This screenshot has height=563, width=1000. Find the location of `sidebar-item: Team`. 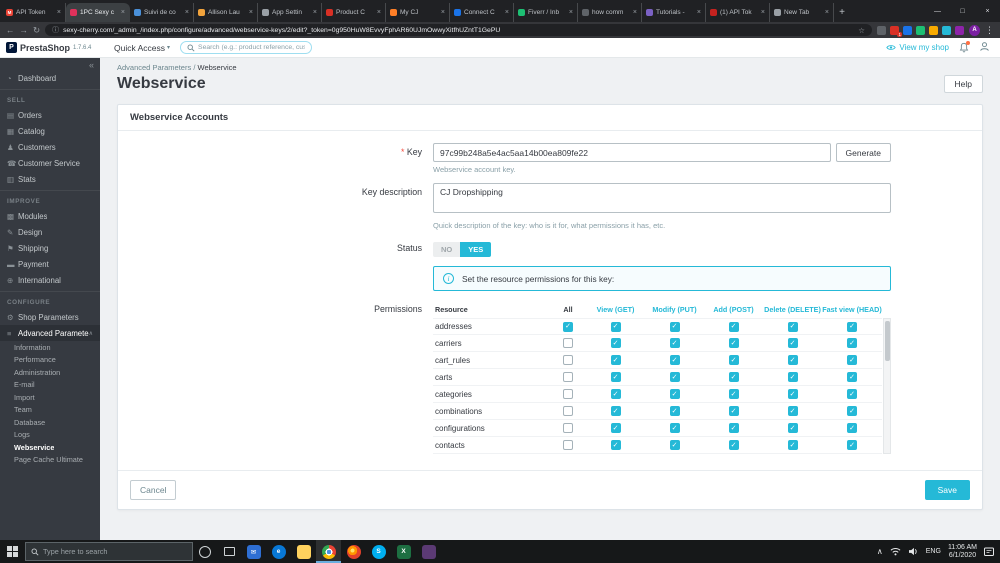

sidebar-item: Team is located at coordinates (50, 410).